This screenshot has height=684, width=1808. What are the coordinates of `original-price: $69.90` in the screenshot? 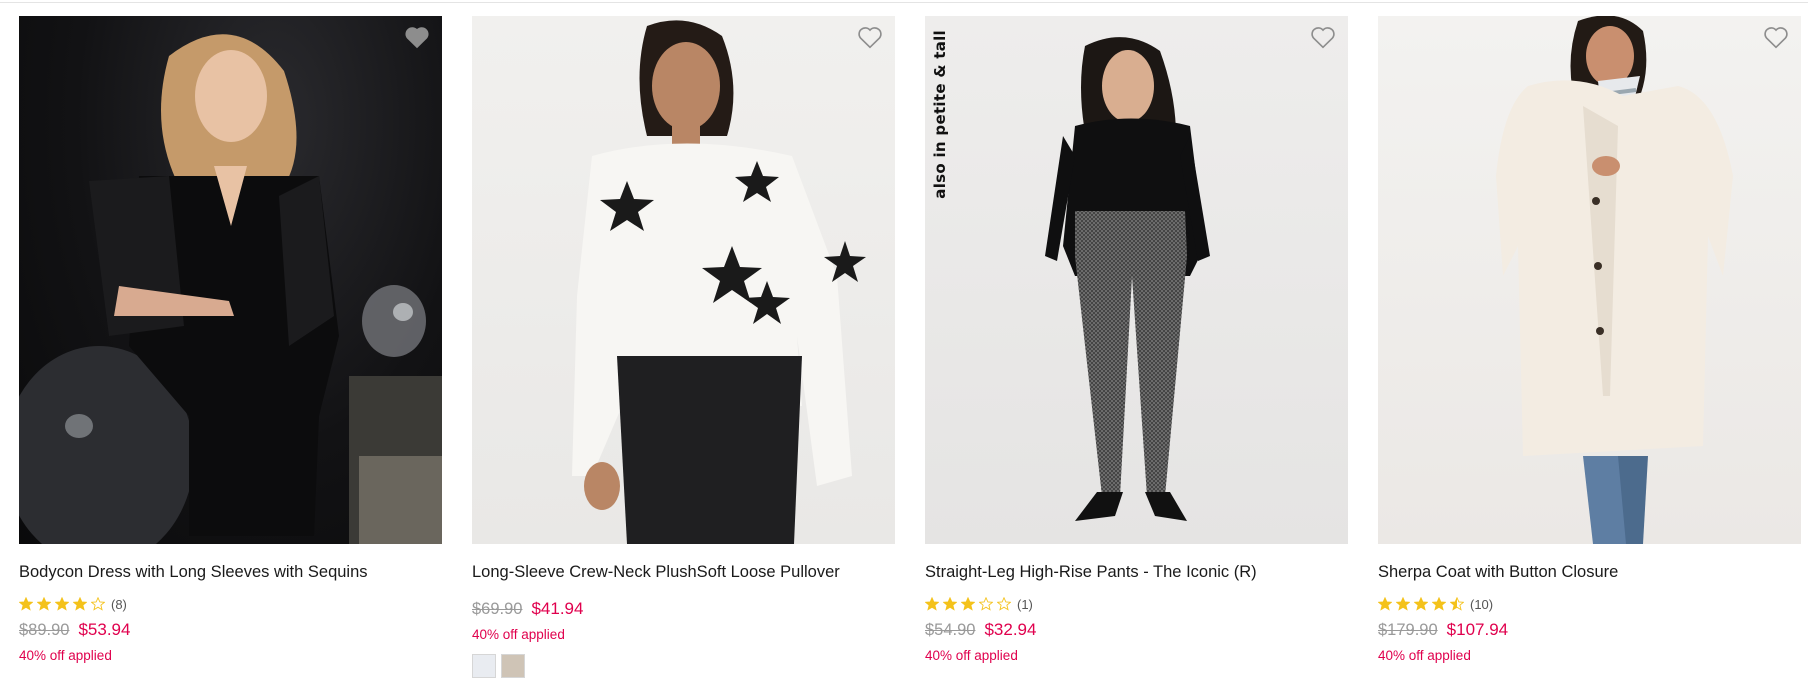 It's located at (497, 609).